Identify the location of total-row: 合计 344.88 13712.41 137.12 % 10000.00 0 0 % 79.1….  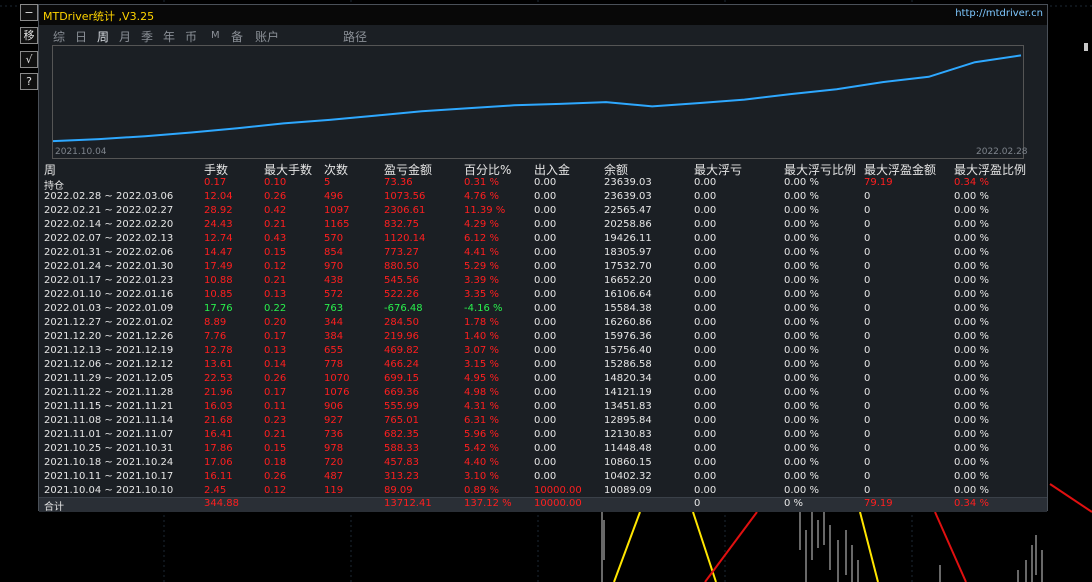
(544, 505).